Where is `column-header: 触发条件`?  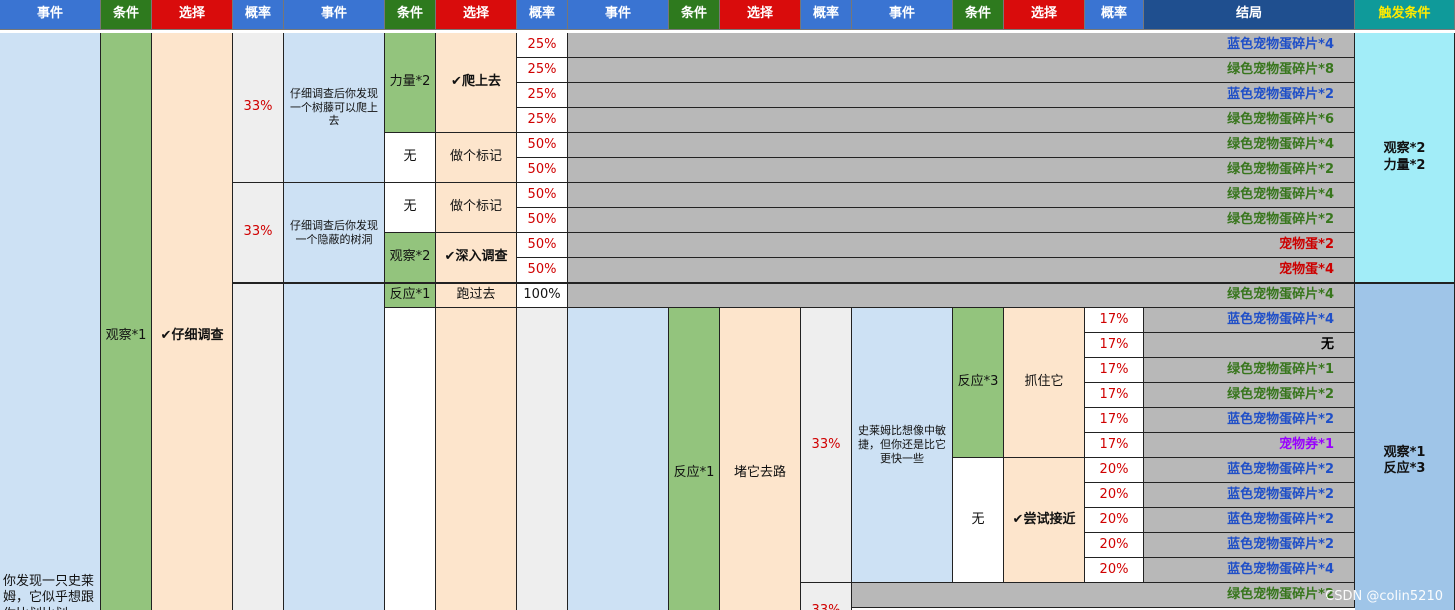
column-header: 触发条件 is located at coordinates (1405, 15).